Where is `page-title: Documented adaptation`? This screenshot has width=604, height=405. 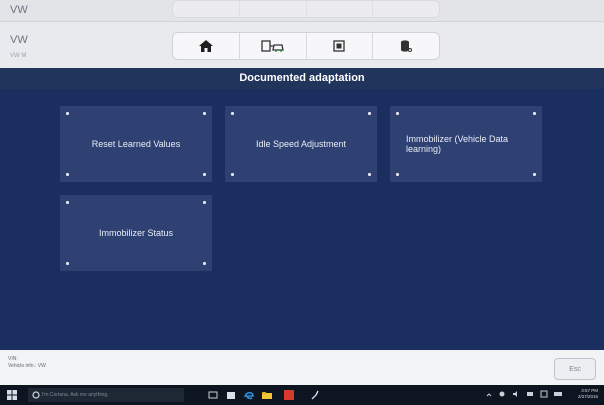 page-title: Documented adaptation is located at coordinates (302, 78).